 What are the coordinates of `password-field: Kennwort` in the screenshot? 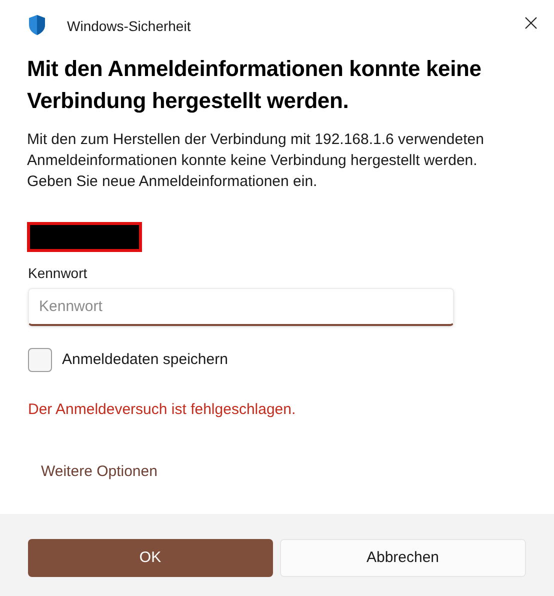 It's located at (241, 307).